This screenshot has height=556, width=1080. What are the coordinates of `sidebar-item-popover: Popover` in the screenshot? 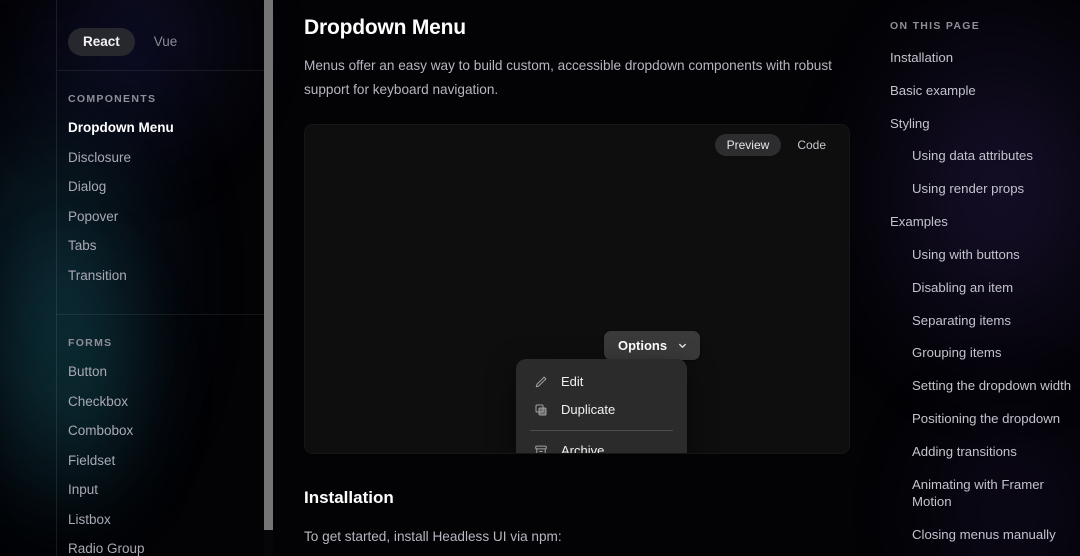 It's located at (166, 224).